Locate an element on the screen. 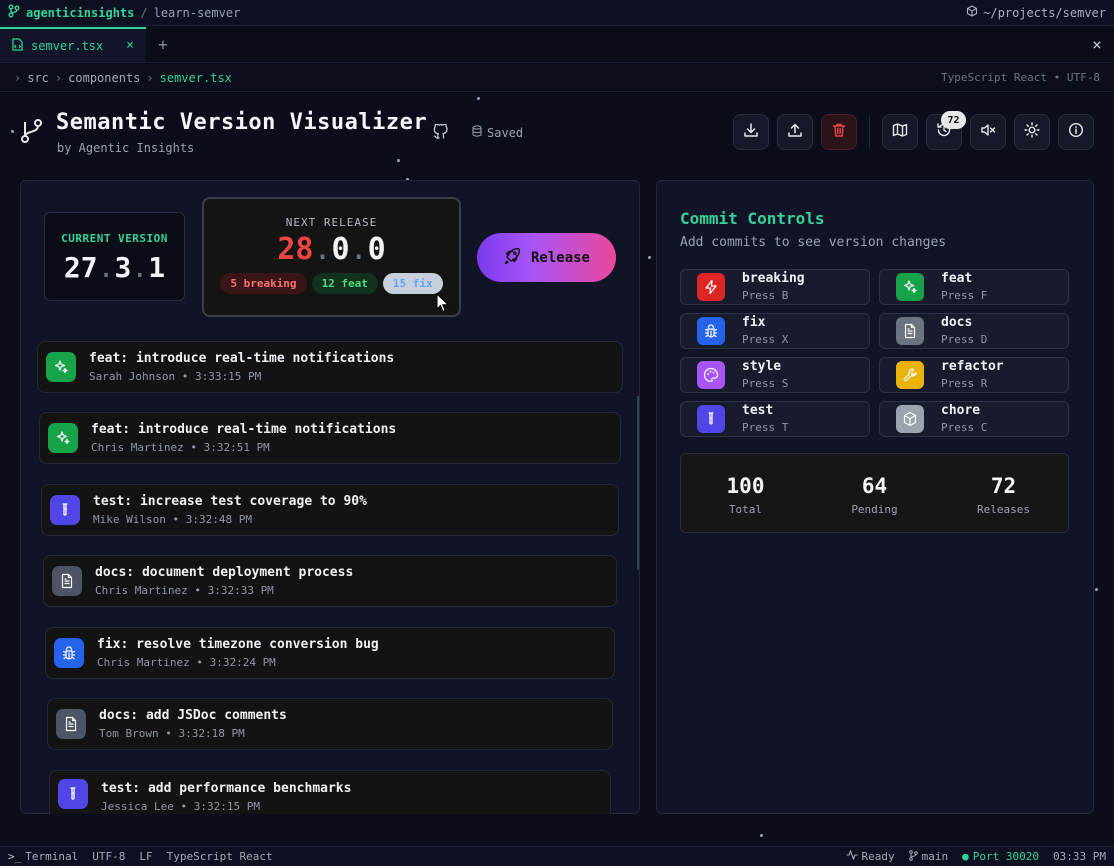 The image size is (1114, 866). close-tab-icon: × is located at coordinates (130, 45).